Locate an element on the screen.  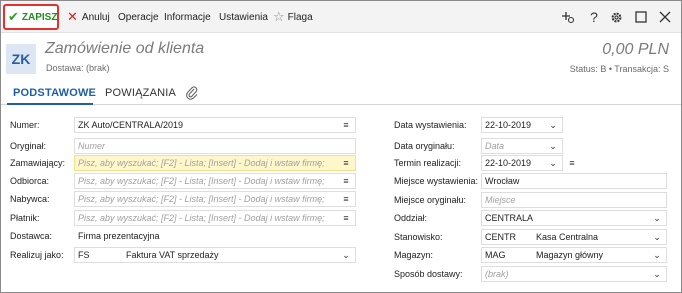
oddzial-label: Oddział: is located at coordinates (411, 218).